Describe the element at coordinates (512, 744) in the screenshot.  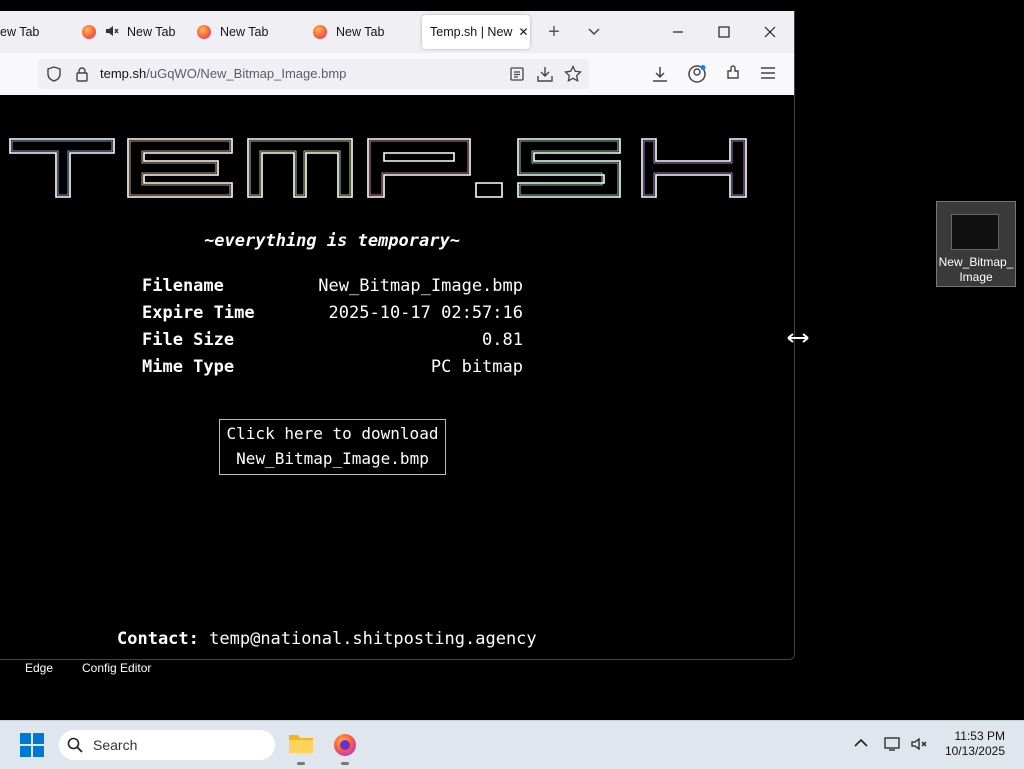
I see `taskbar: Search 11:53 PM 10/13/2025` at that location.